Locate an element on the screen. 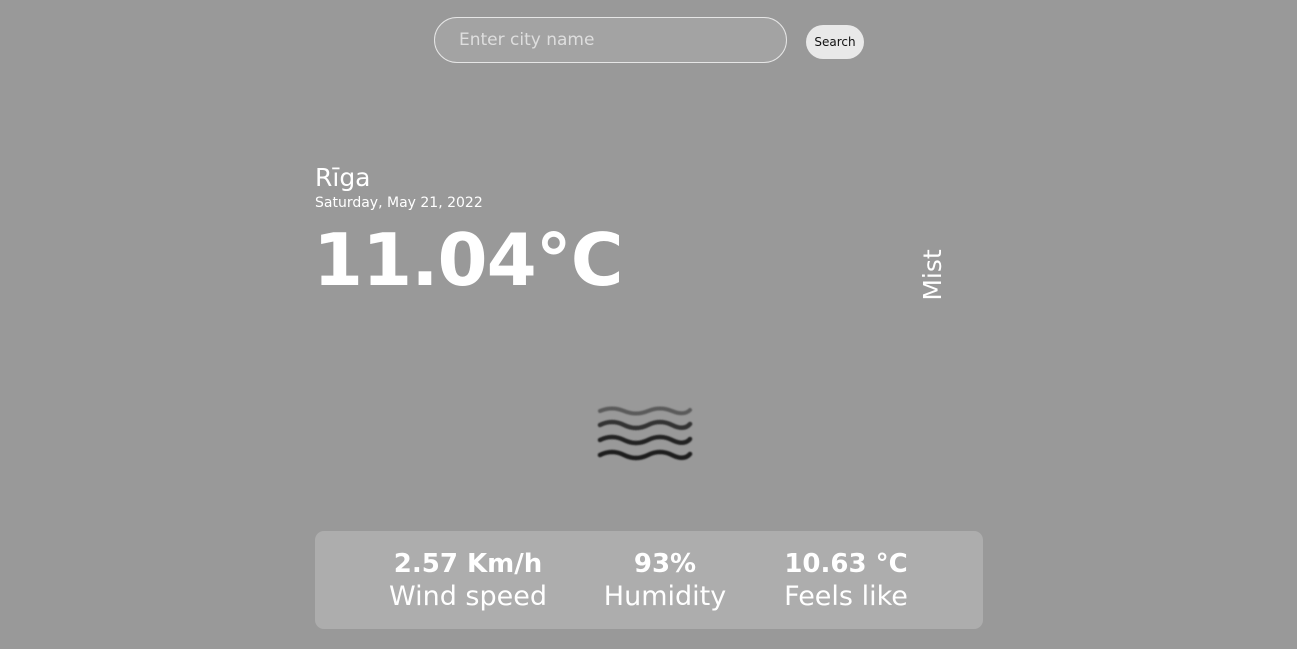 This screenshot has height=649, width=1297. search-button: Search is located at coordinates (835, 42).